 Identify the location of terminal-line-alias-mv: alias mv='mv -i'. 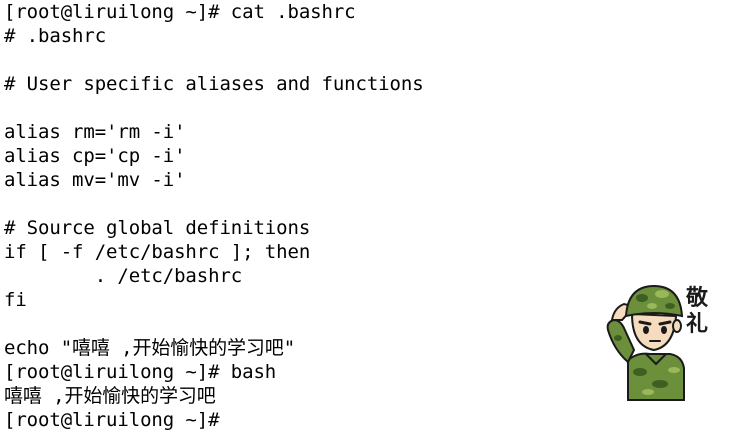
(95, 180).